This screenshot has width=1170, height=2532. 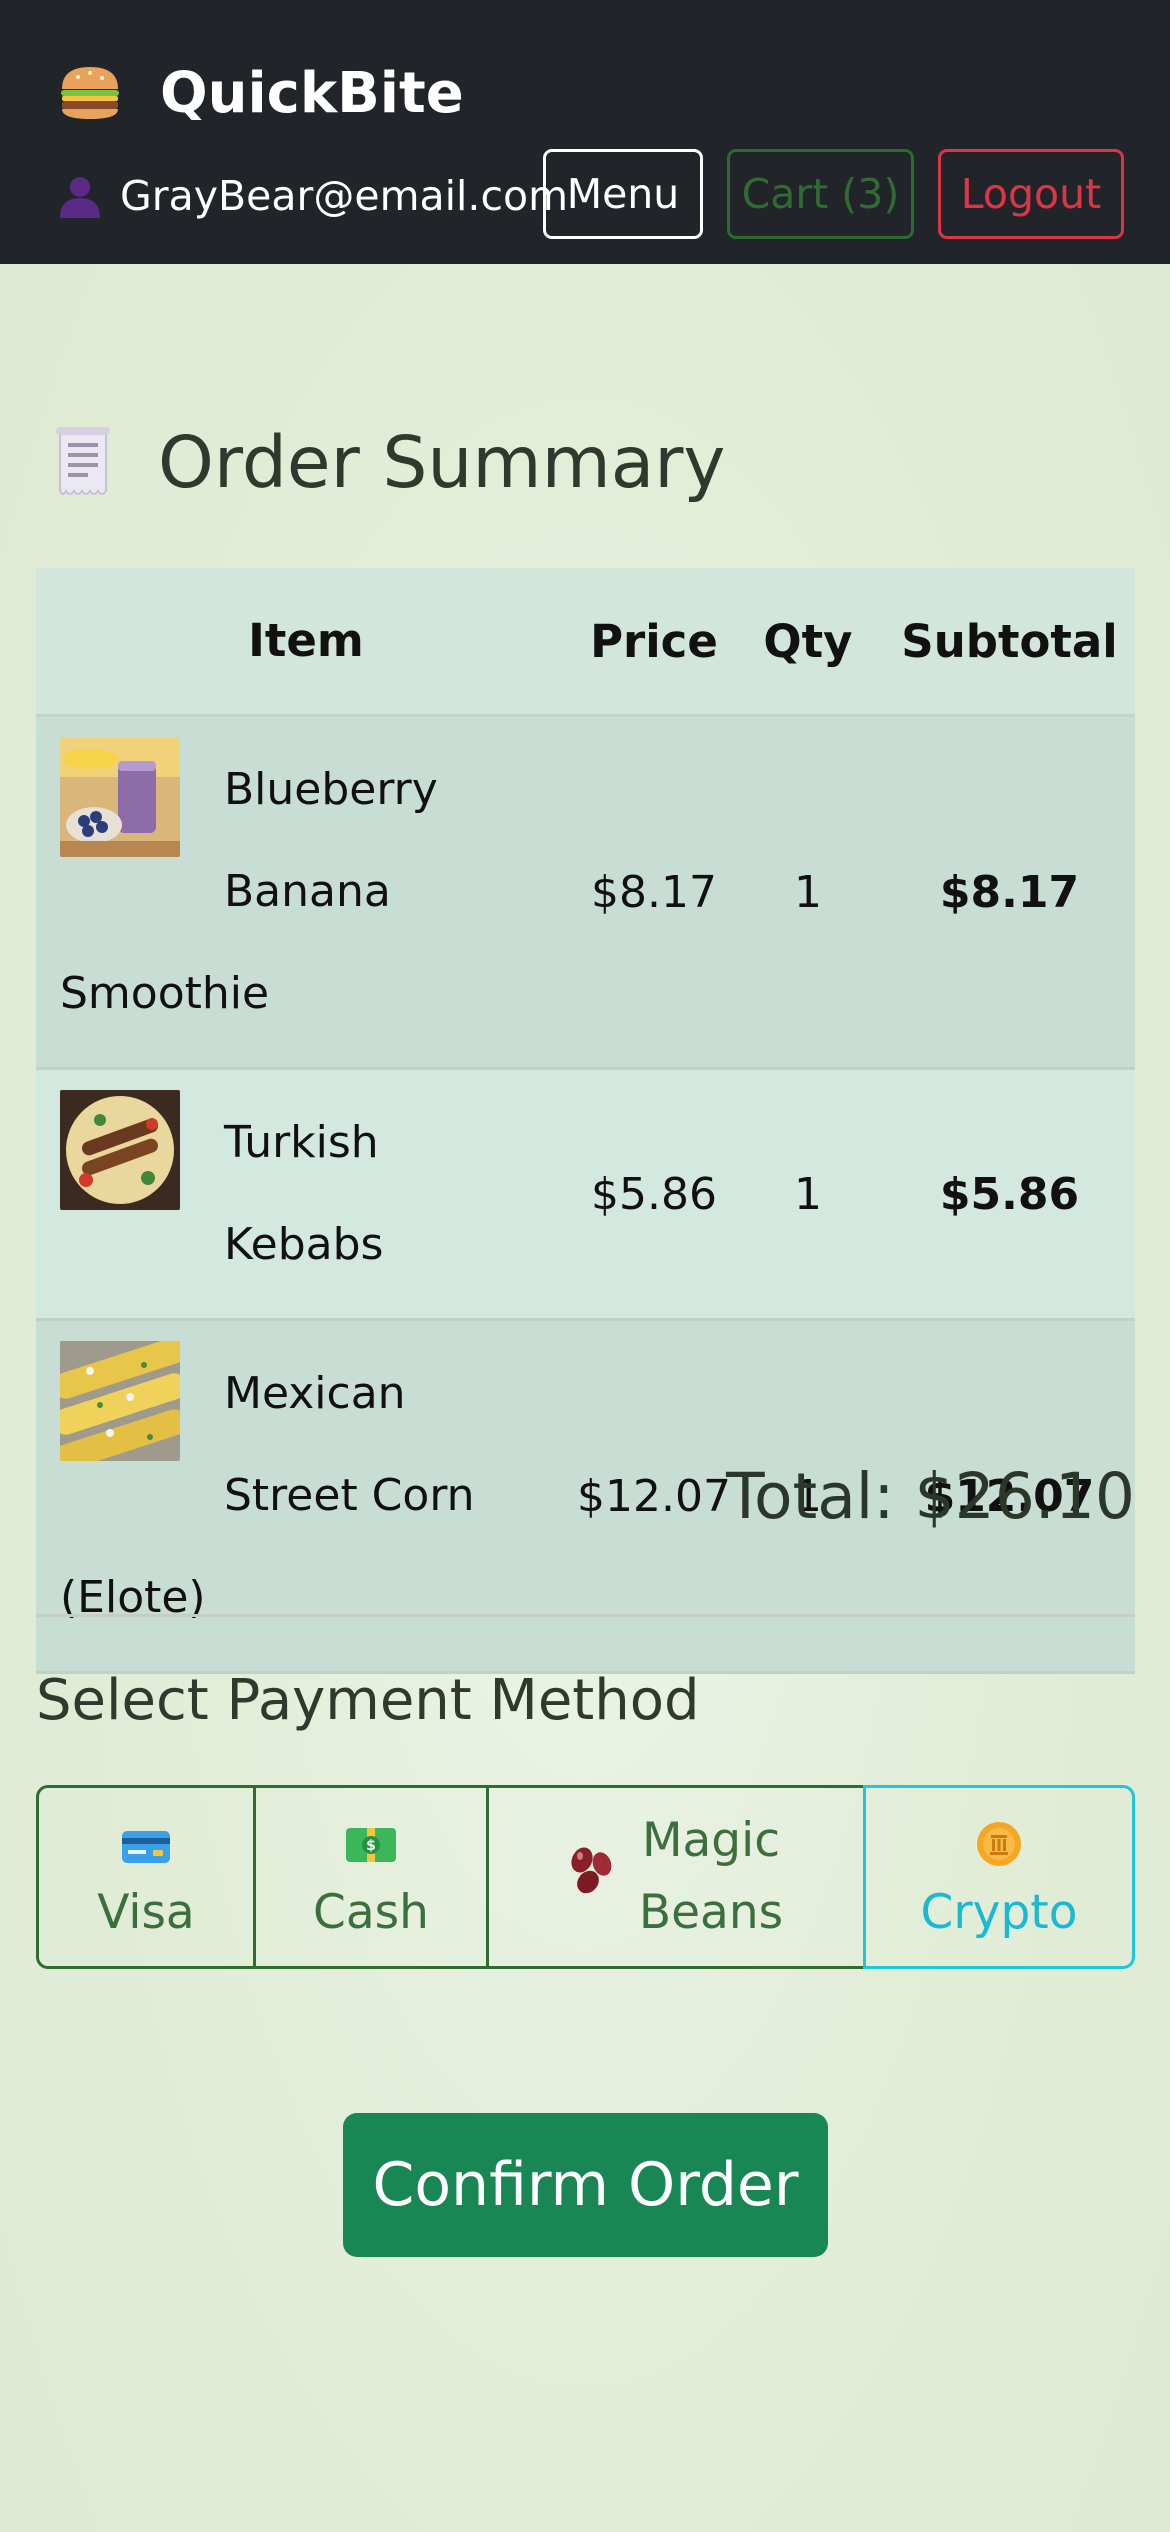 What do you see at coordinates (90, 93) in the screenshot?
I see `hamburger-icon` at bounding box center [90, 93].